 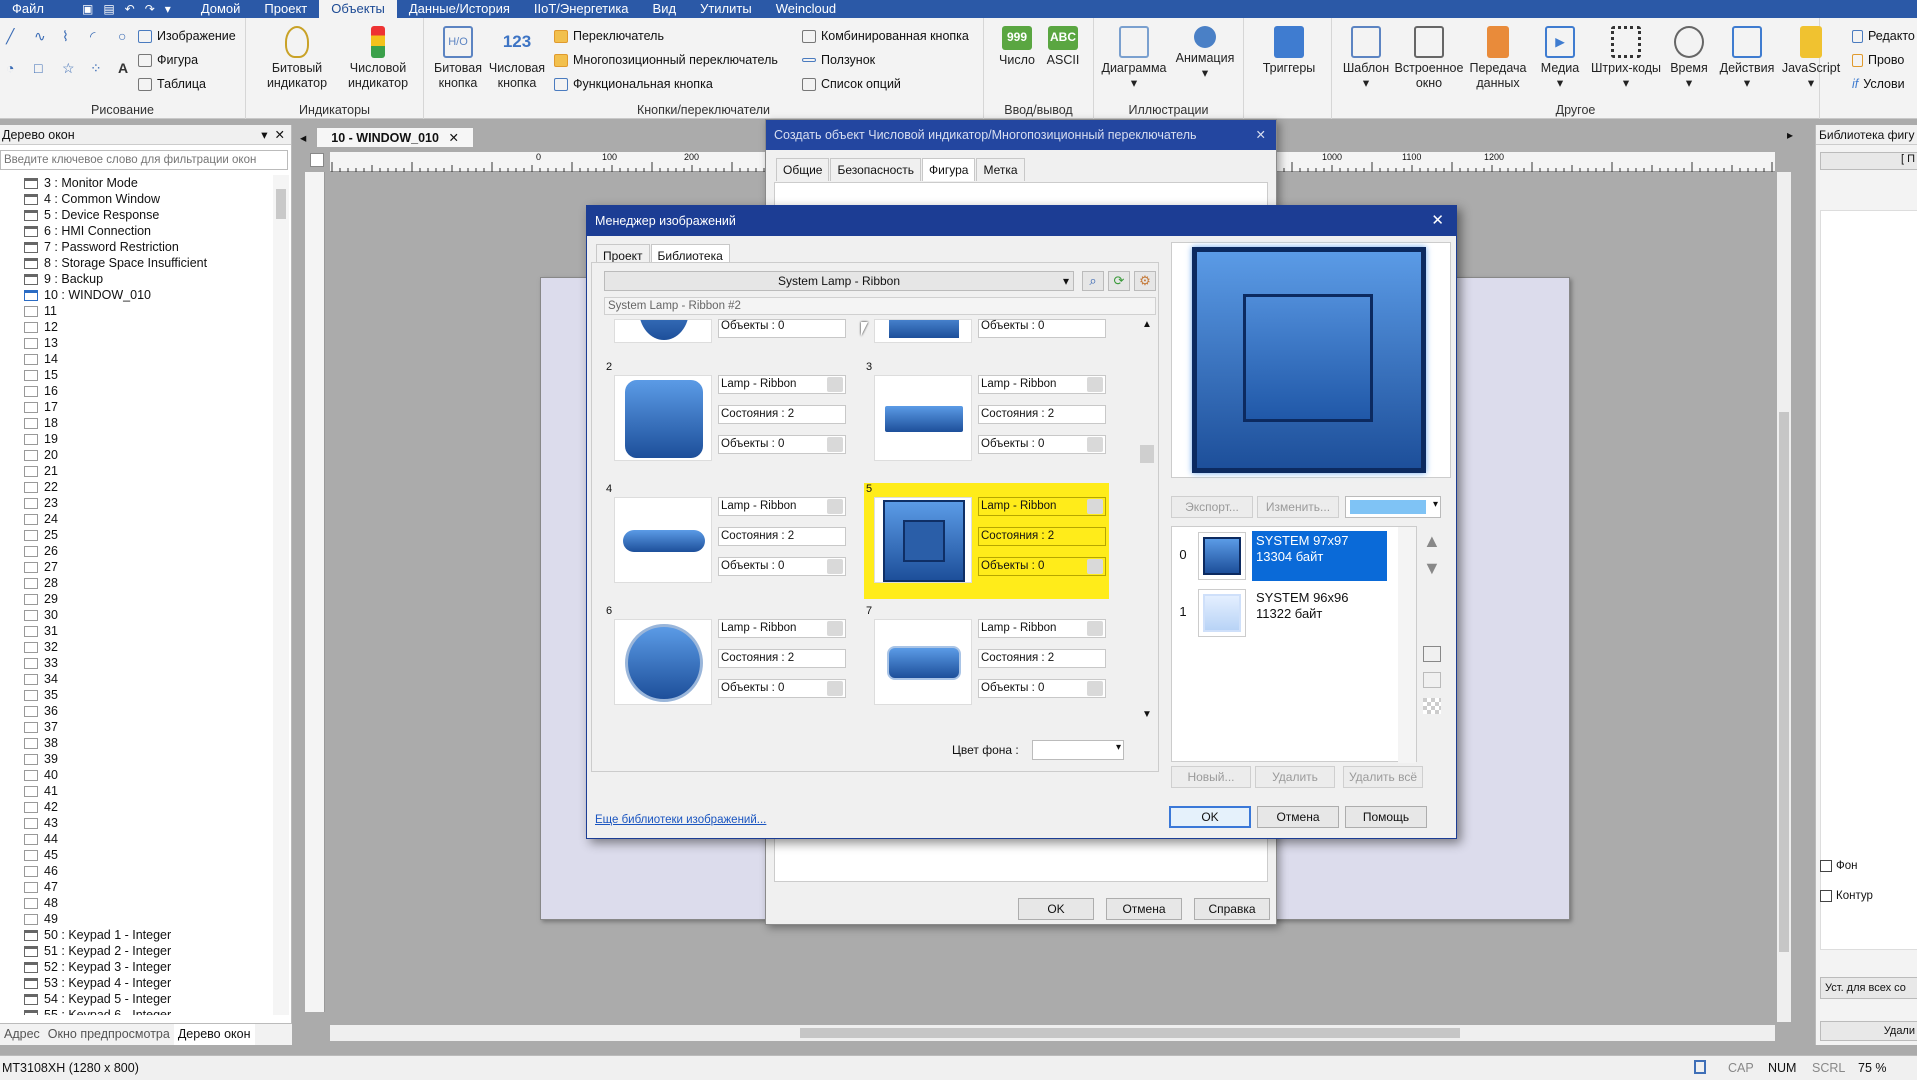 What do you see at coordinates (1560, 58) in the screenshot?
I see `media-tool: ▶ Медиа ▾` at bounding box center [1560, 58].